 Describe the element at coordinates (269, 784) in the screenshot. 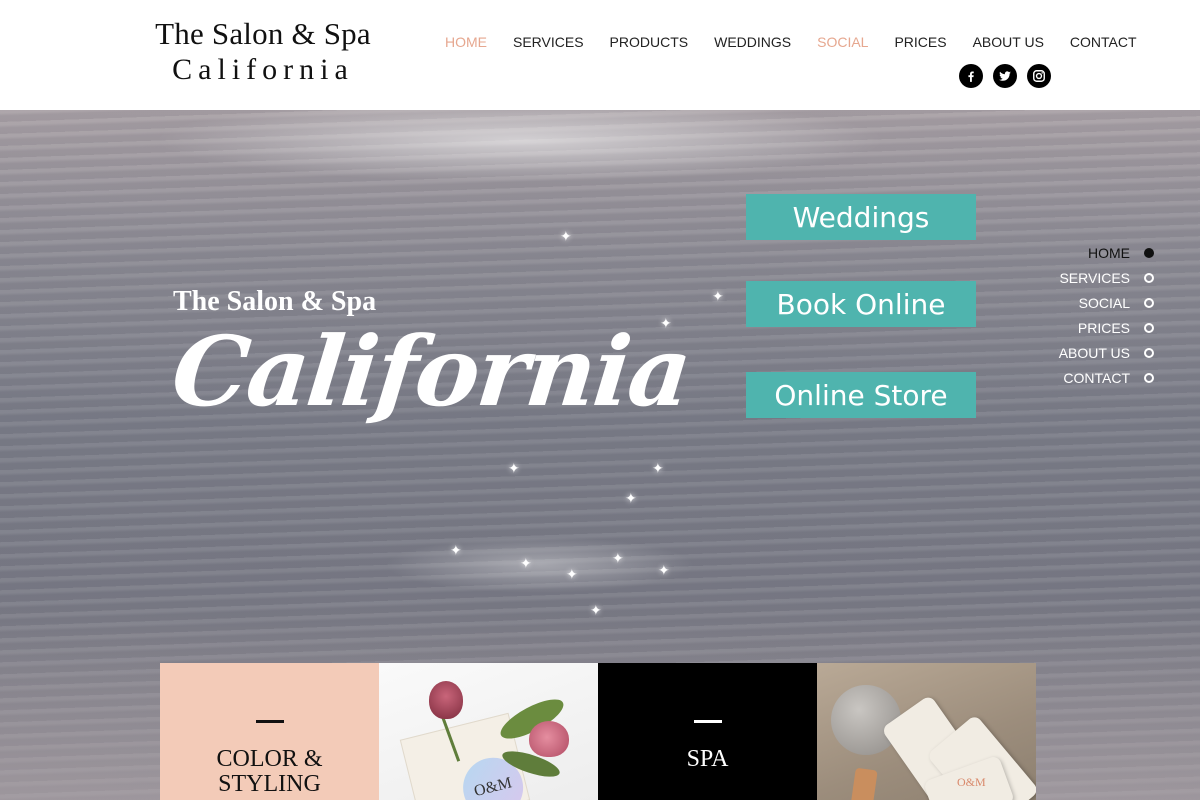

I see `color-styling-line-2: STYLING` at that location.